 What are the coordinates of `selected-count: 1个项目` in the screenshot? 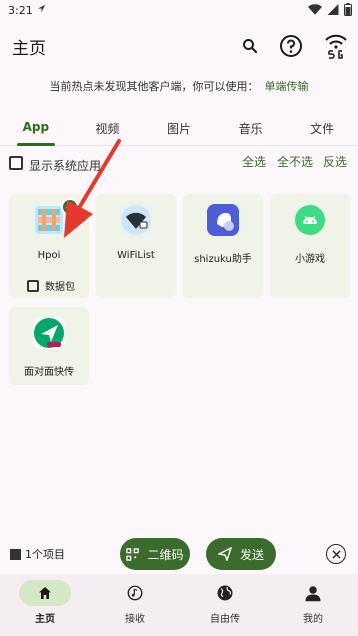 It's located at (37, 554).